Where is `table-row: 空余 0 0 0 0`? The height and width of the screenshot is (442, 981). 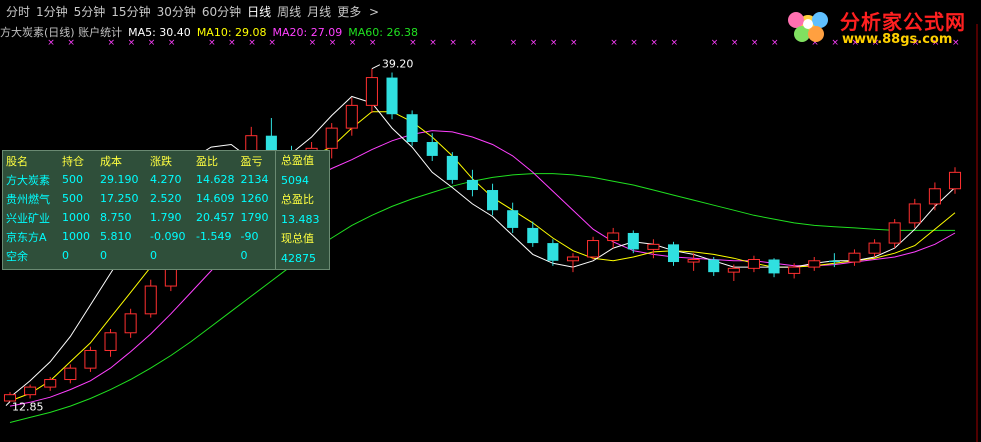 table-row: 空余 0 0 0 0 is located at coordinates (142, 255).